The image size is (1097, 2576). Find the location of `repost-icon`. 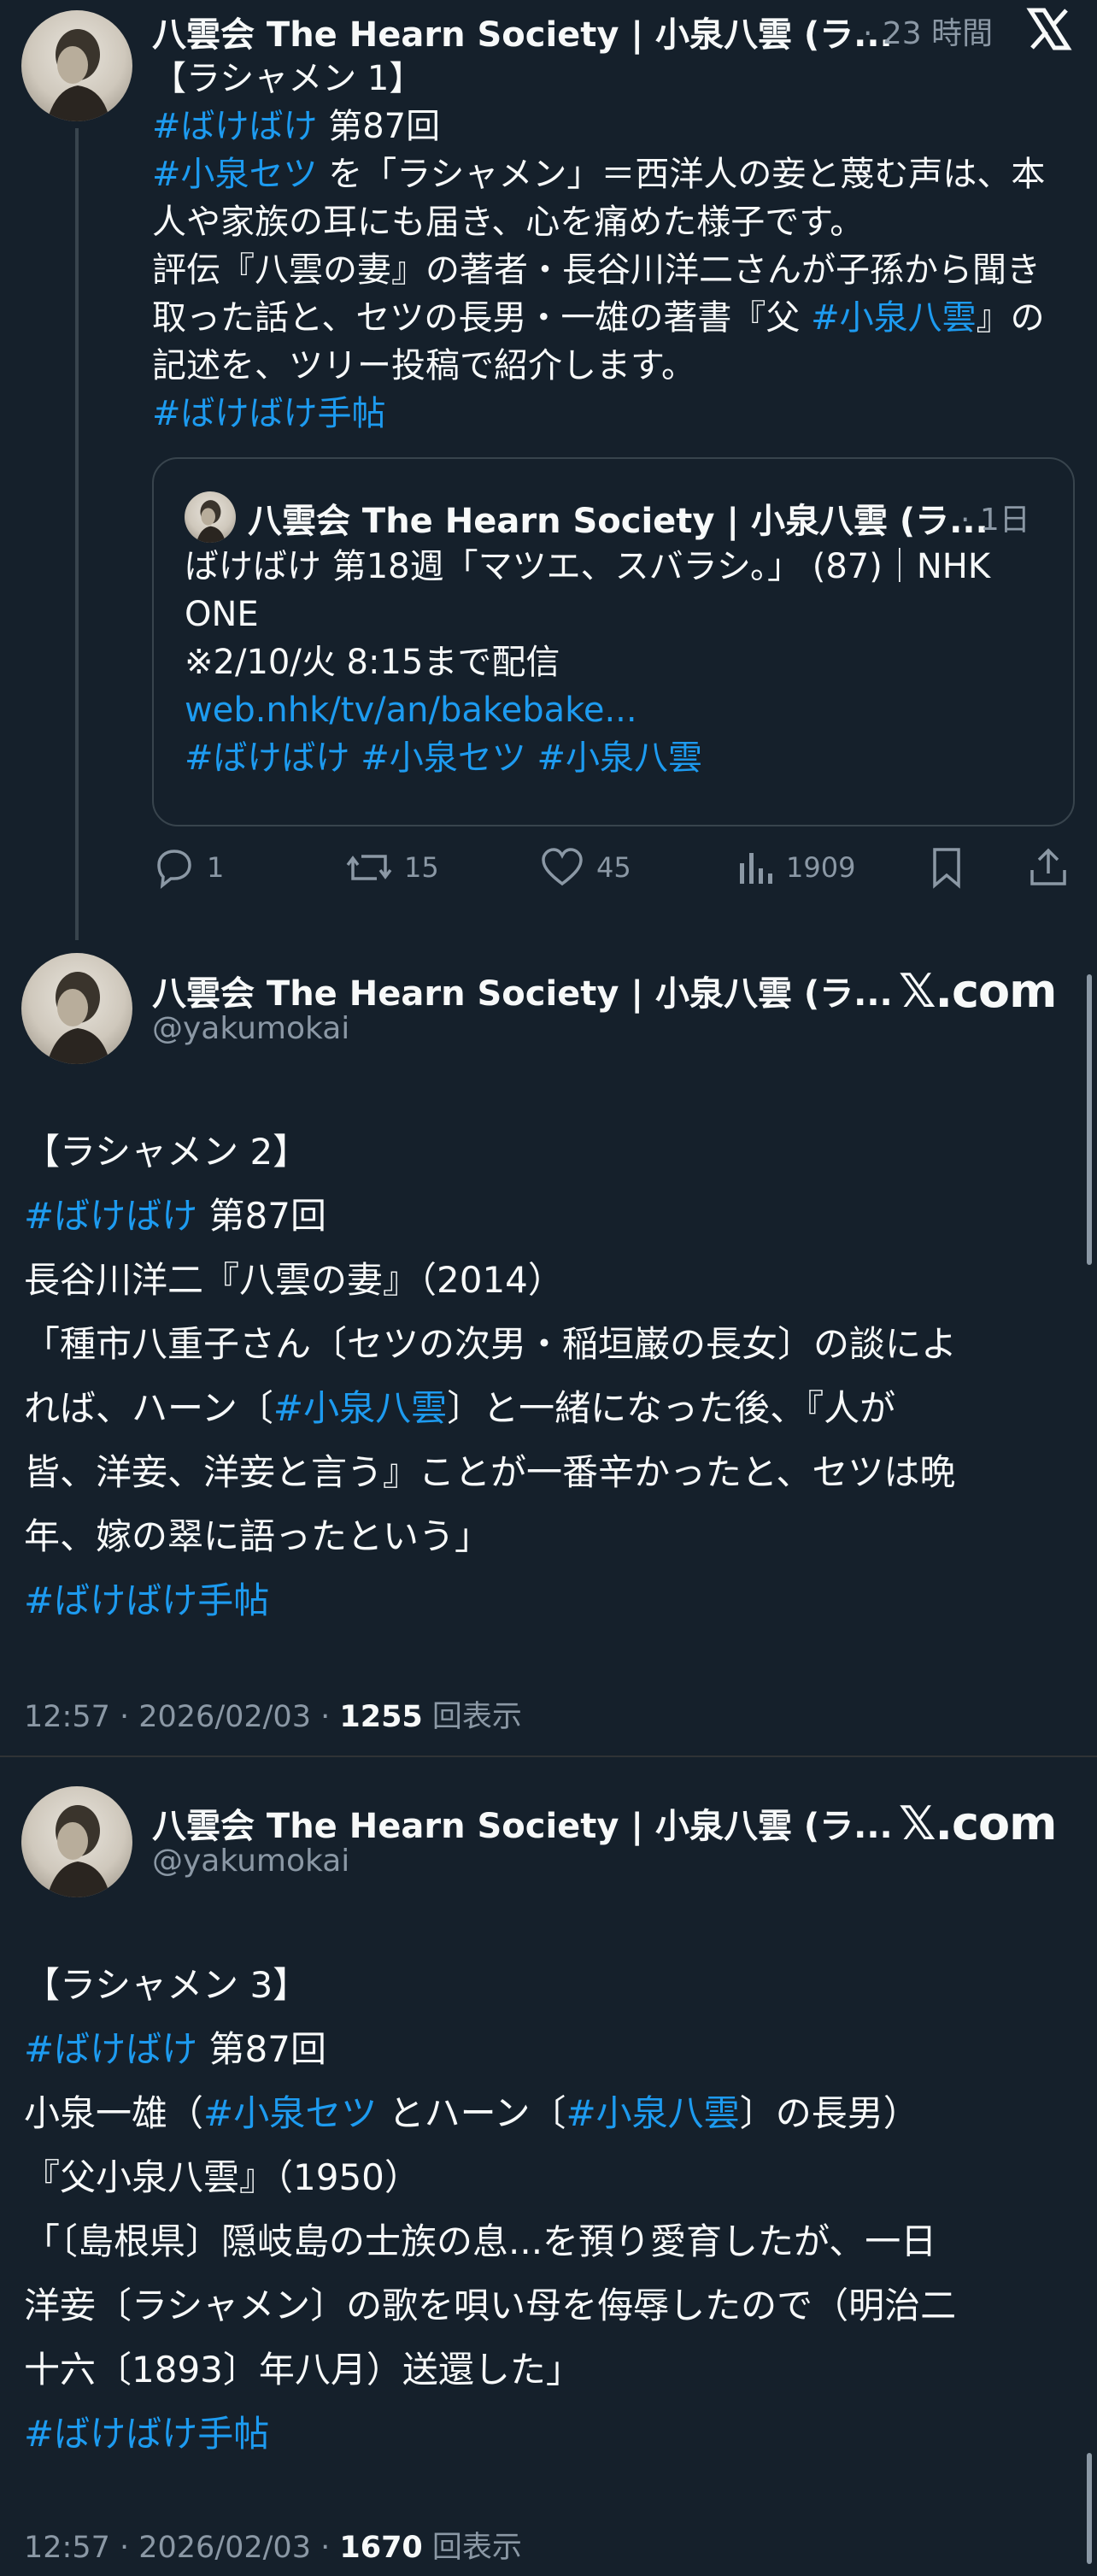

repost-icon is located at coordinates (369, 867).